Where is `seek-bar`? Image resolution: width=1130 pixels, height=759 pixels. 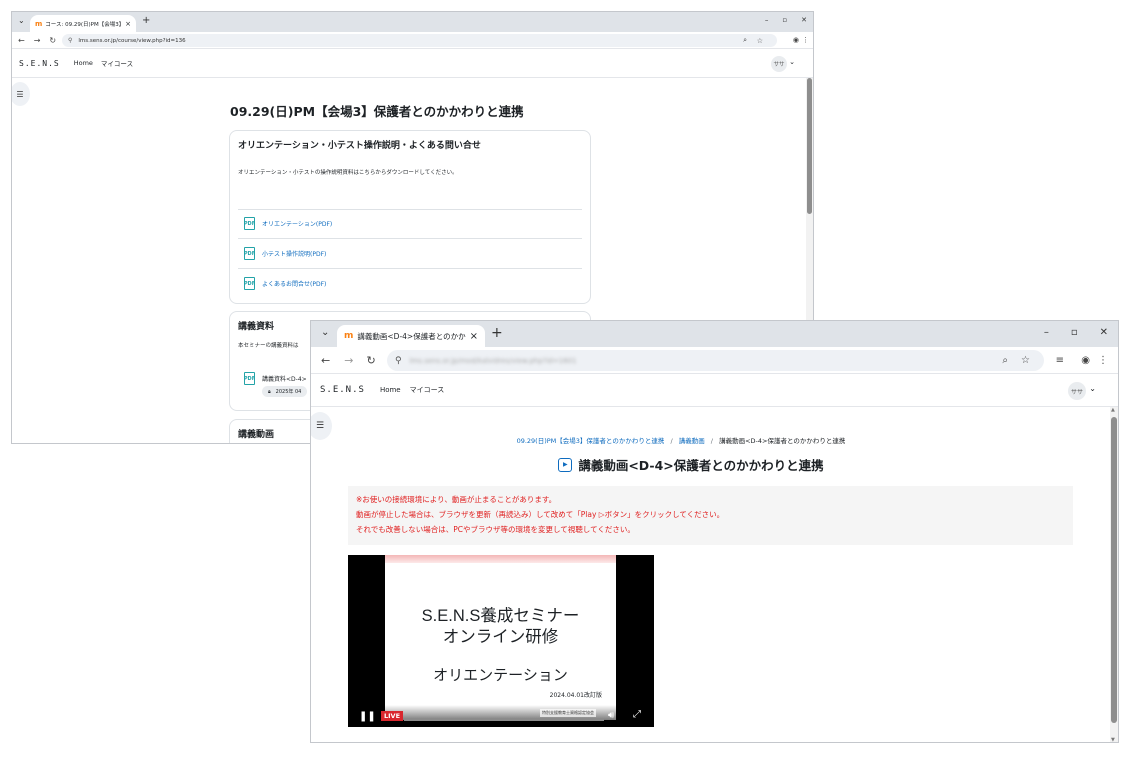
seek-bar is located at coordinates (504, 719).